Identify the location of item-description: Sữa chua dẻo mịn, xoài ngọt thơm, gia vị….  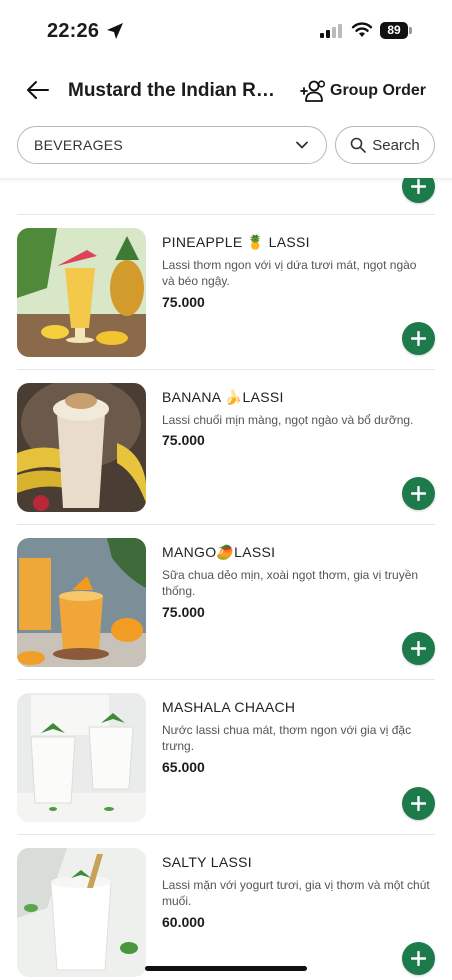
(290, 583).